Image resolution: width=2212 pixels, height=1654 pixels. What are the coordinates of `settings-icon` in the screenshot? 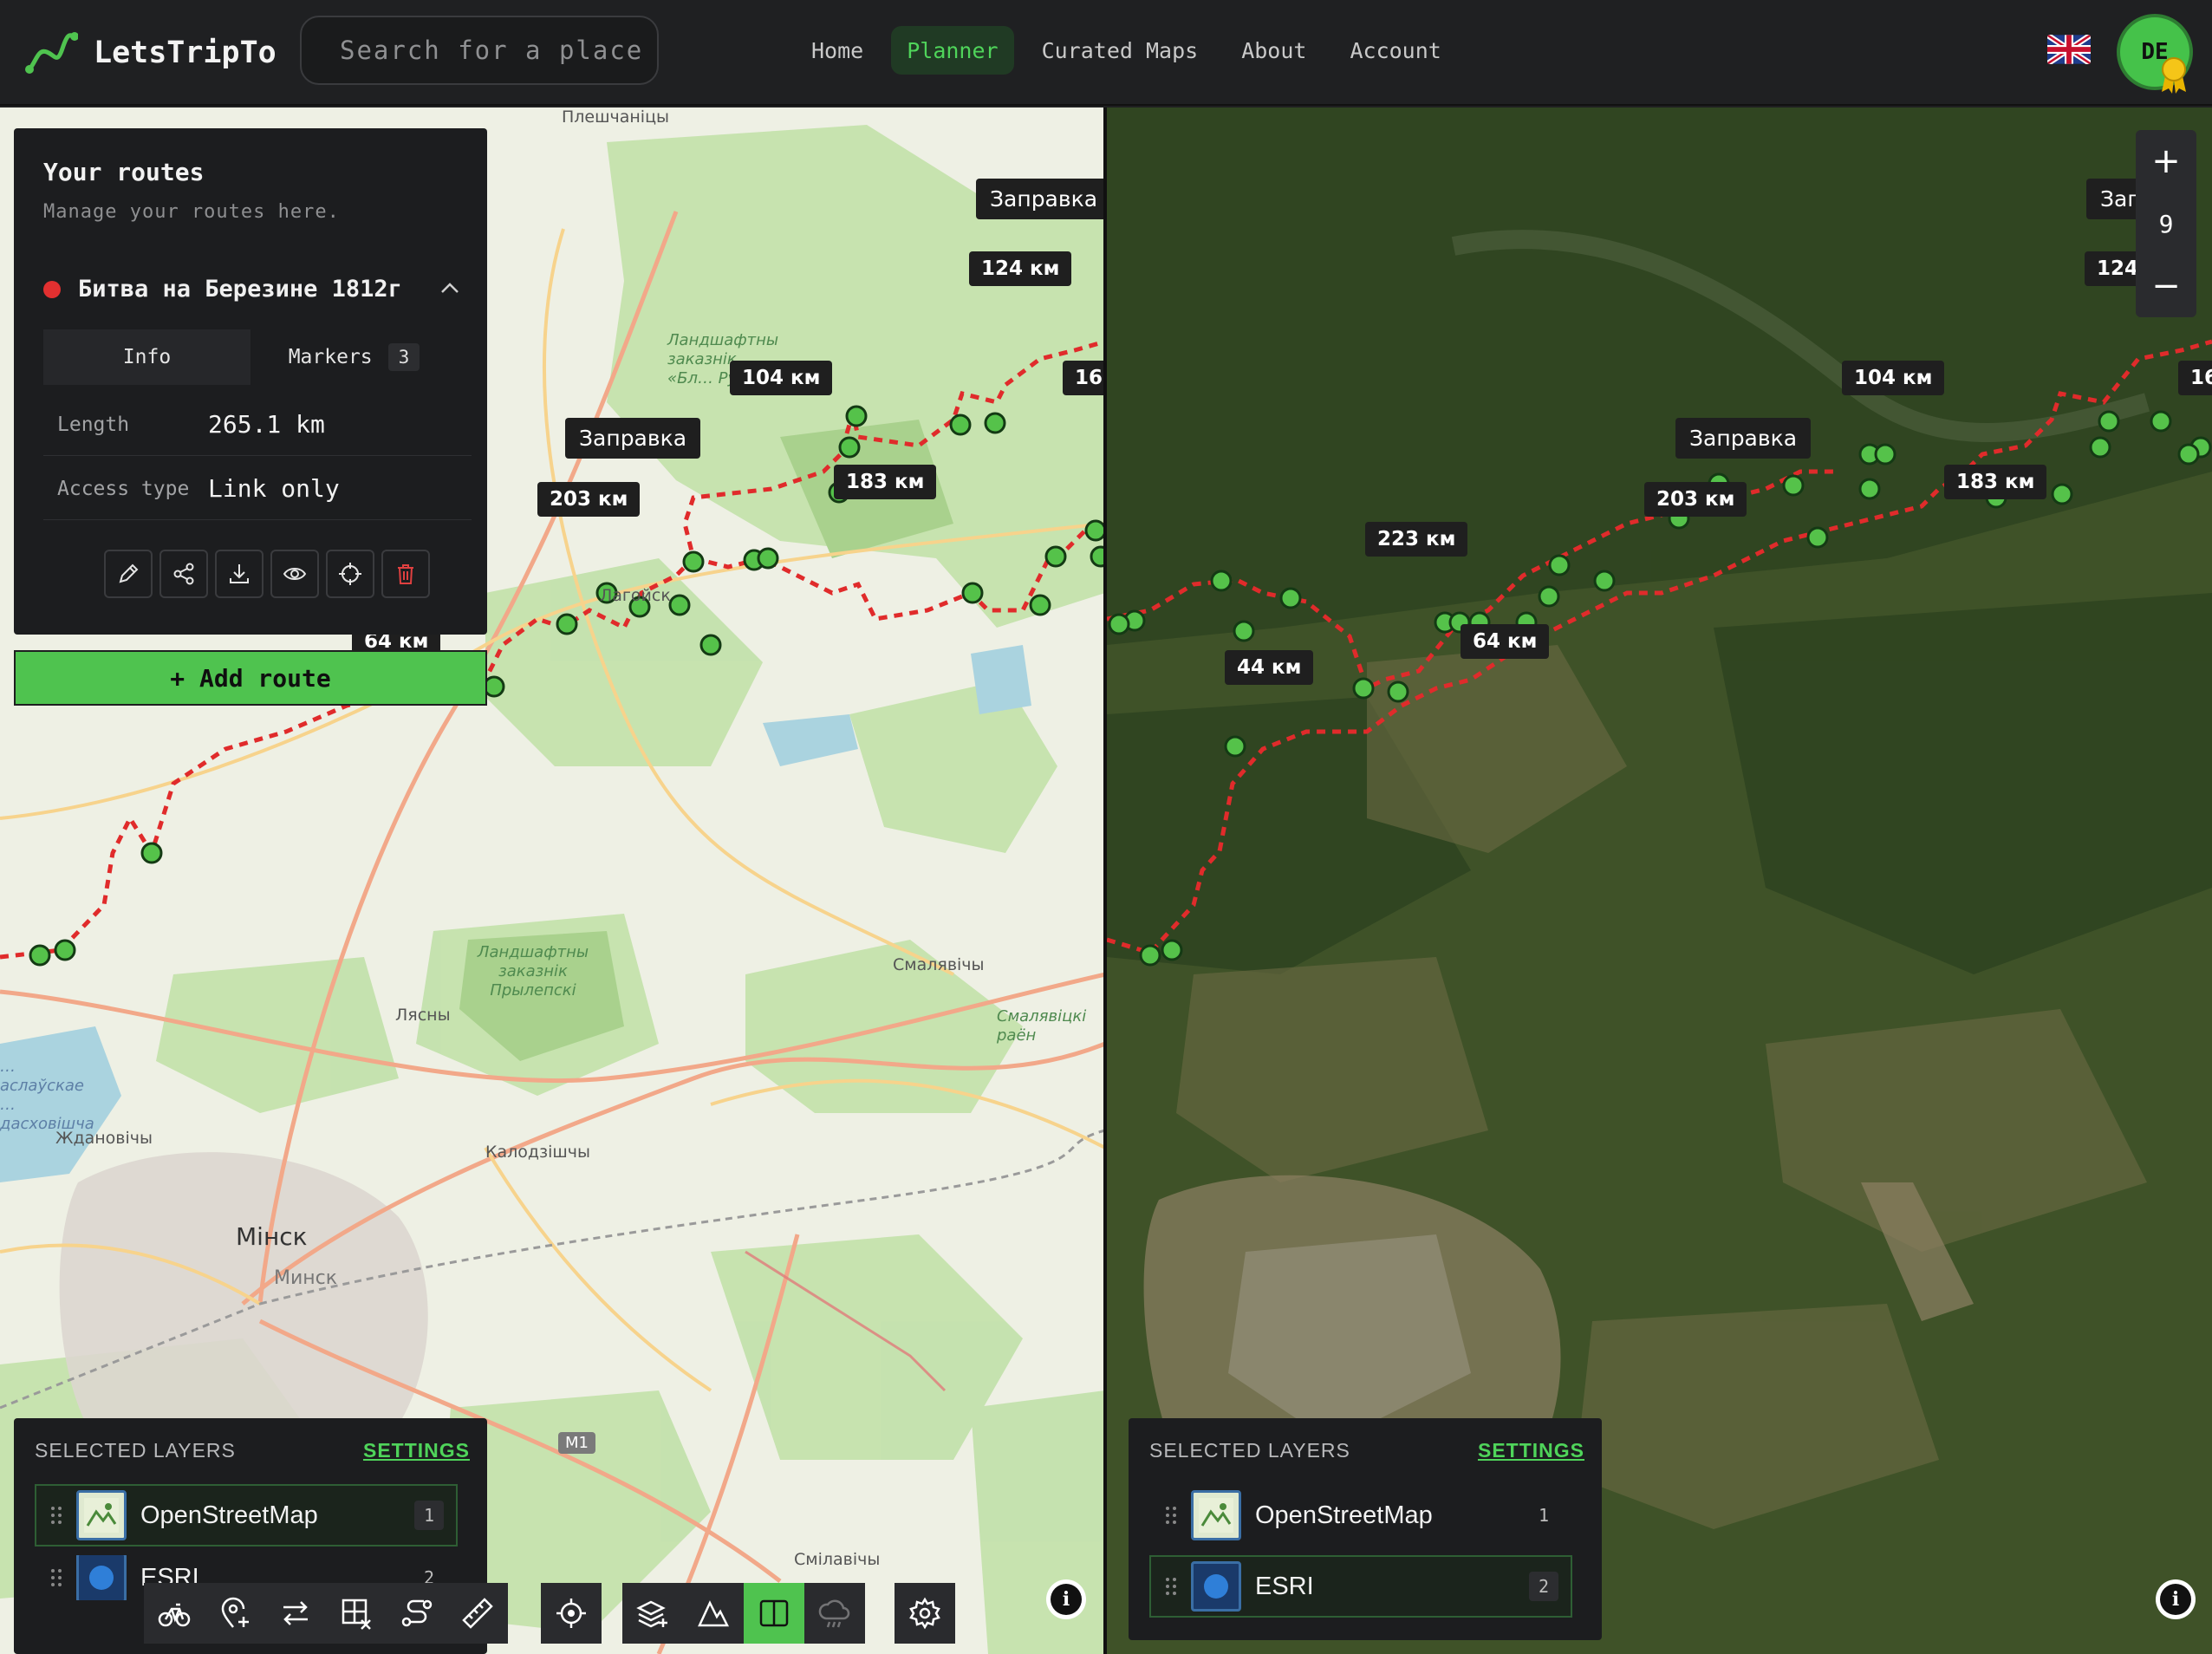 It's located at (925, 1613).